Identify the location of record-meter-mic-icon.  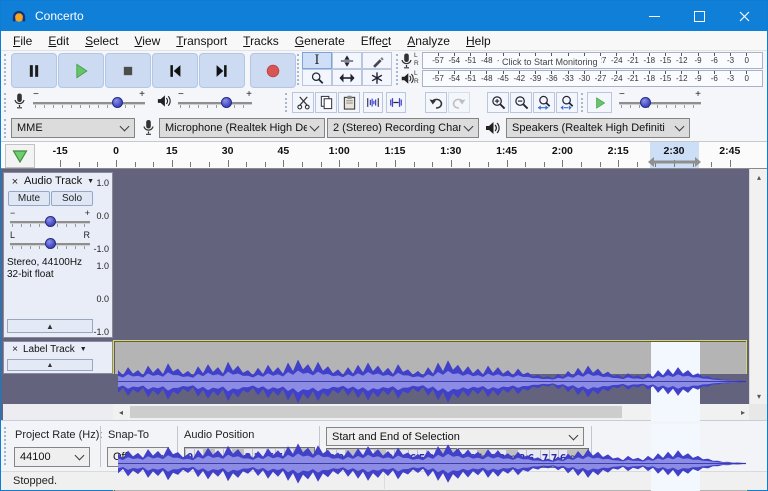
(406, 61).